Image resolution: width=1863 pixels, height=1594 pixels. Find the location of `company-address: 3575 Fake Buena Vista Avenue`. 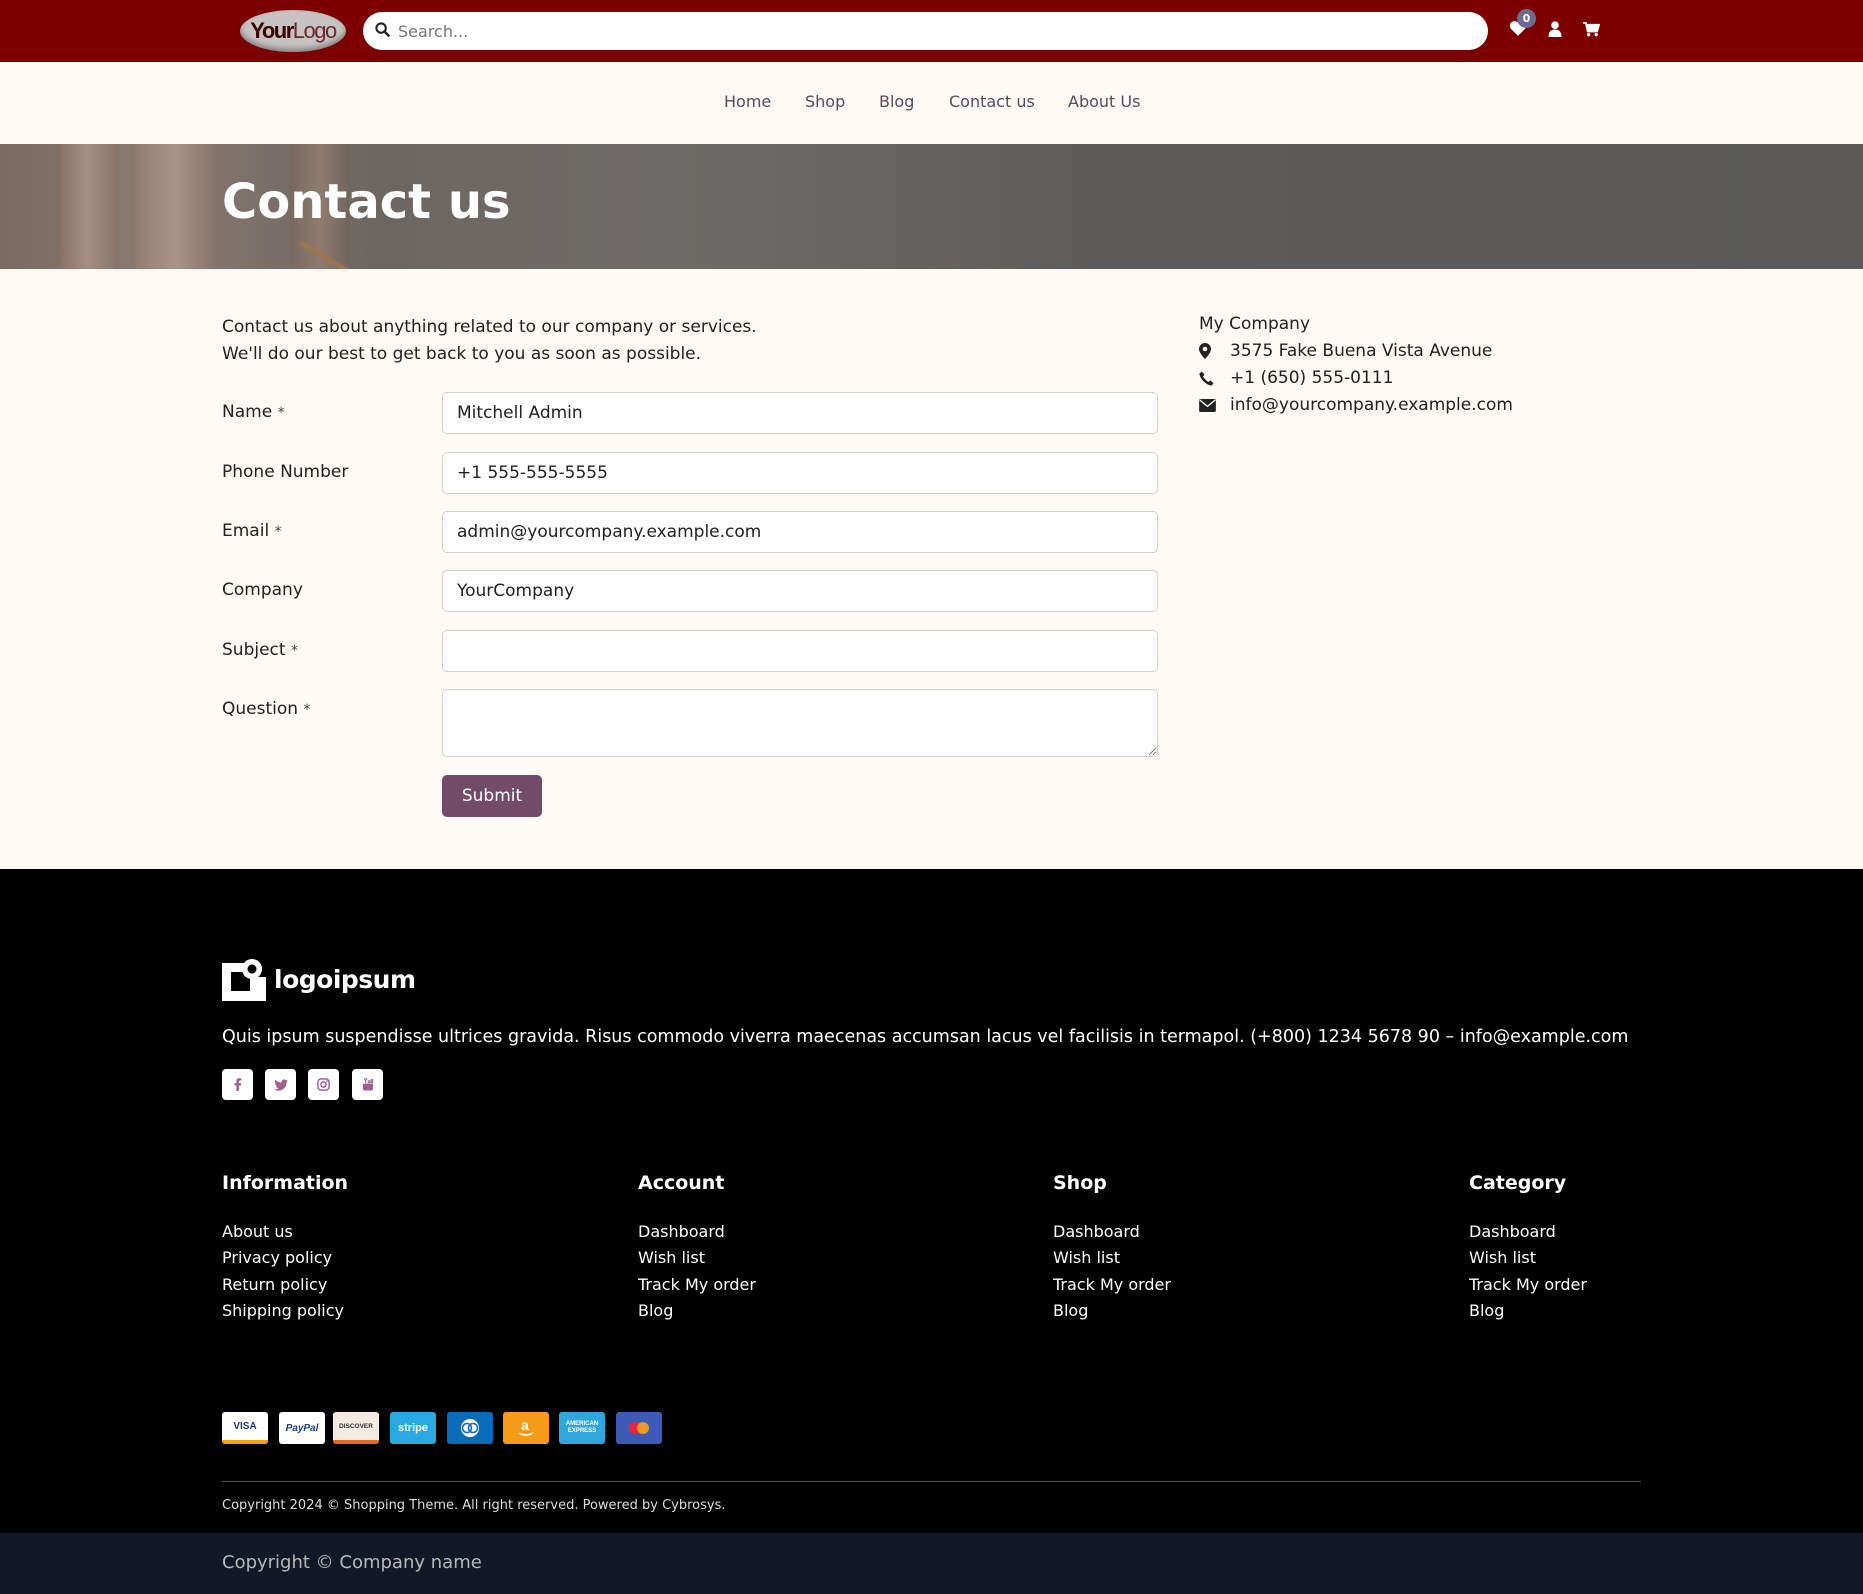

company-address: 3575 Fake Buena Vista Avenue is located at coordinates (1345, 351).